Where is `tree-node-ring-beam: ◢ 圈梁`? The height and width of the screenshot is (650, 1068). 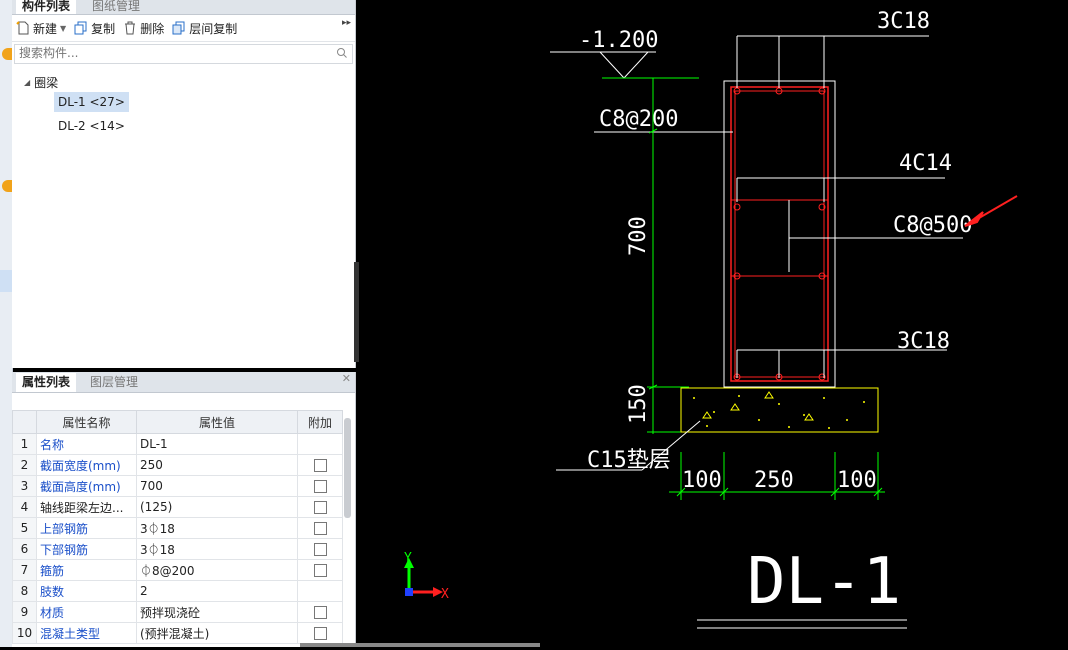
tree-node-ring-beam: ◢ 圈梁 is located at coordinates (41, 82).